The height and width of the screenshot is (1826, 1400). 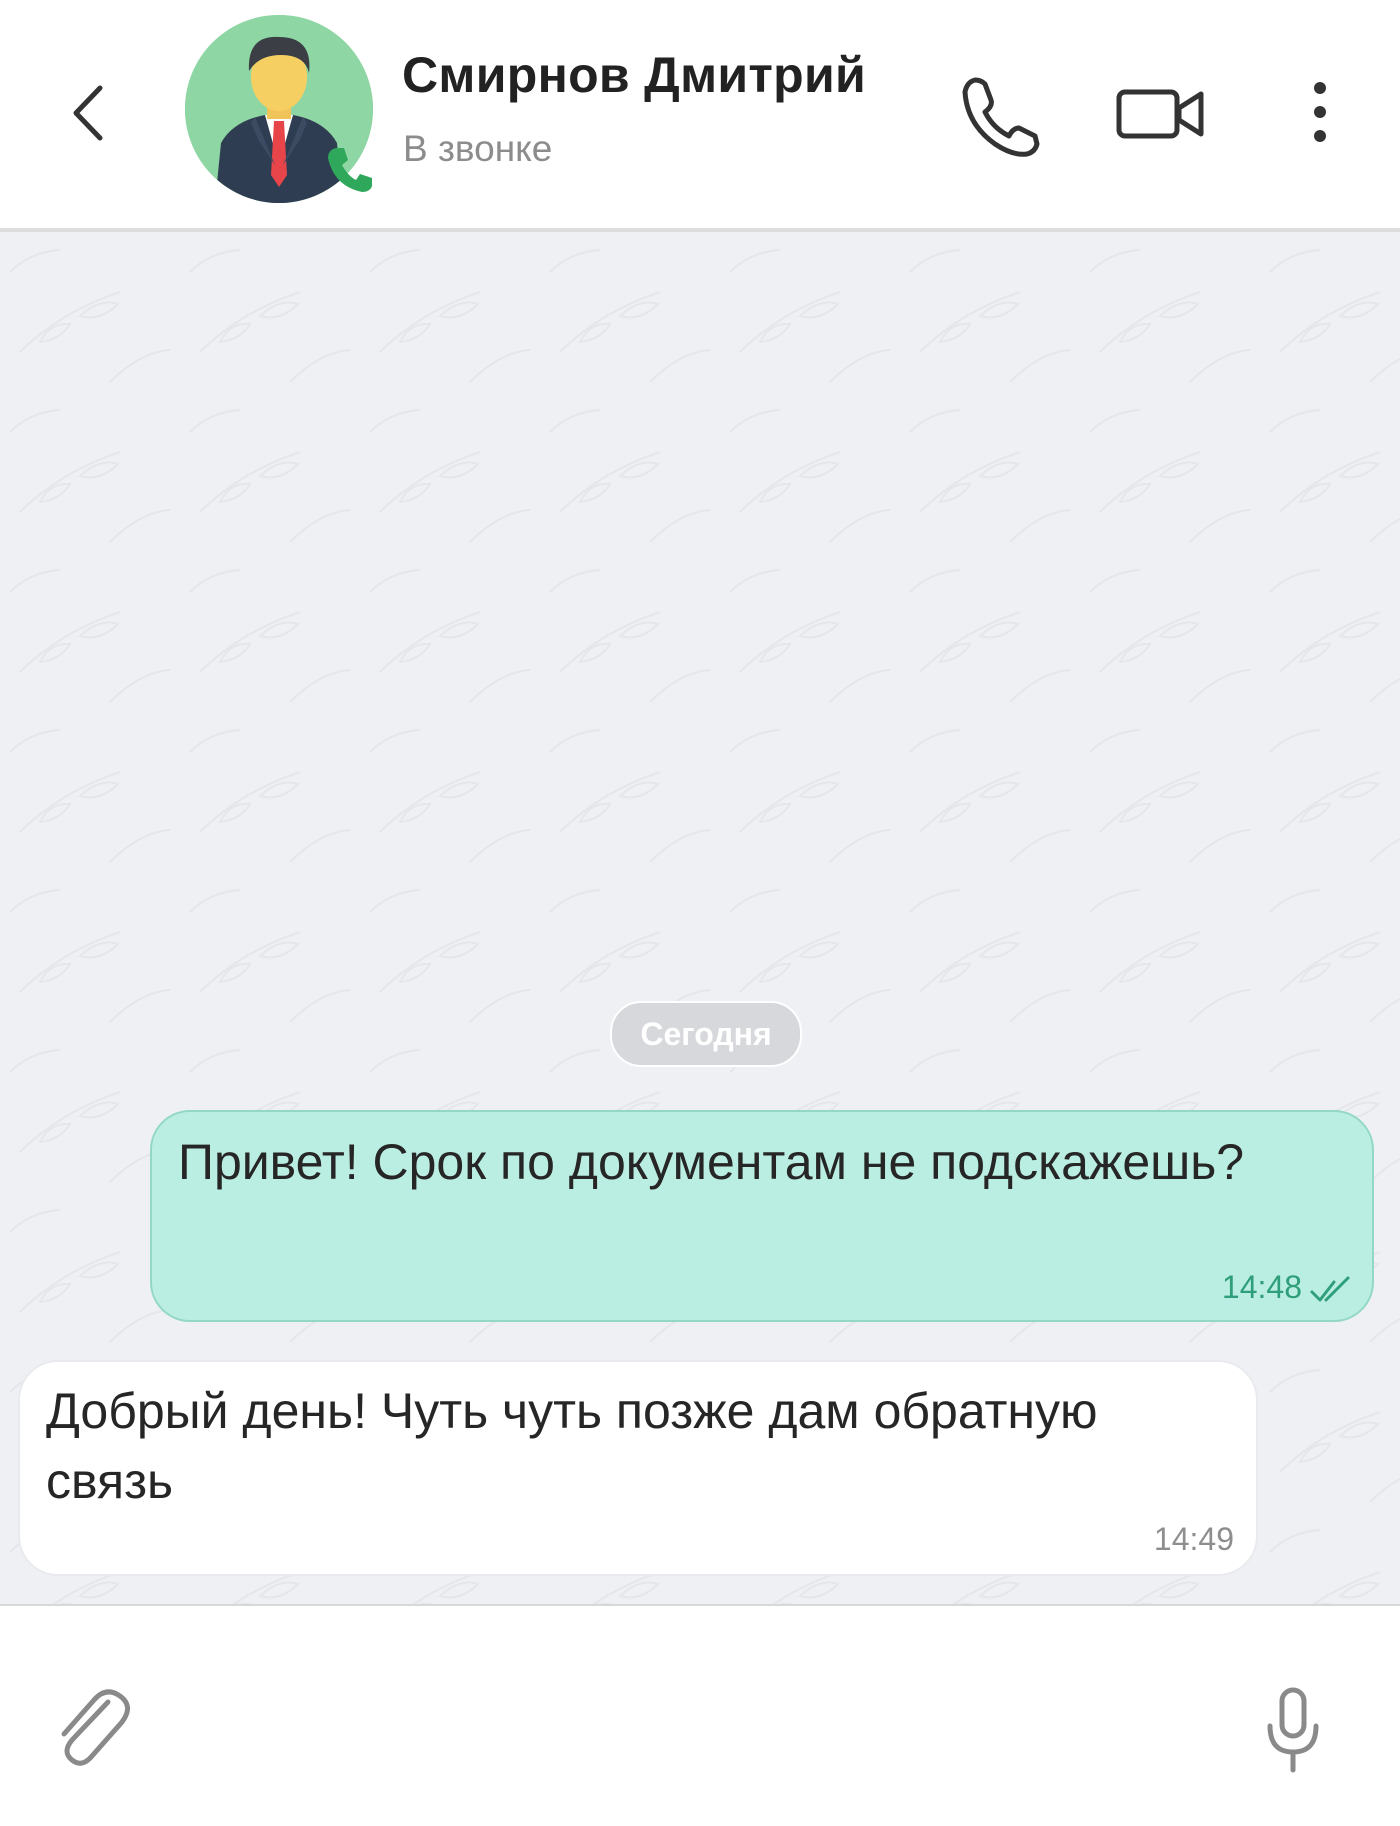 I want to click on message-time: 14:49, so click(x=1193, y=1539).